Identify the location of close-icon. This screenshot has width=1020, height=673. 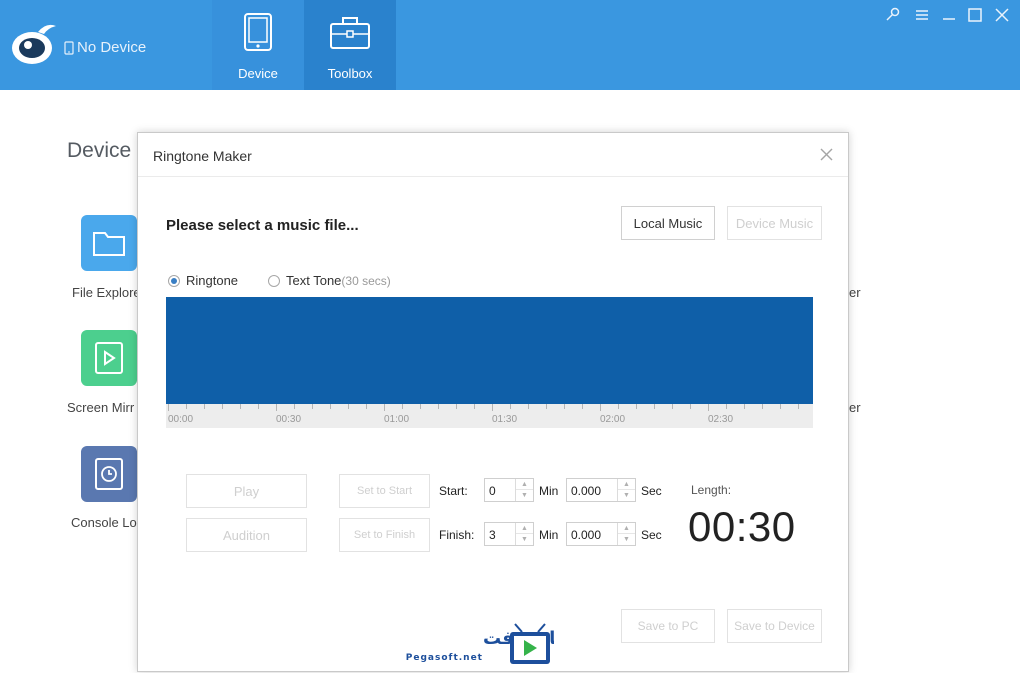
(826, 154).